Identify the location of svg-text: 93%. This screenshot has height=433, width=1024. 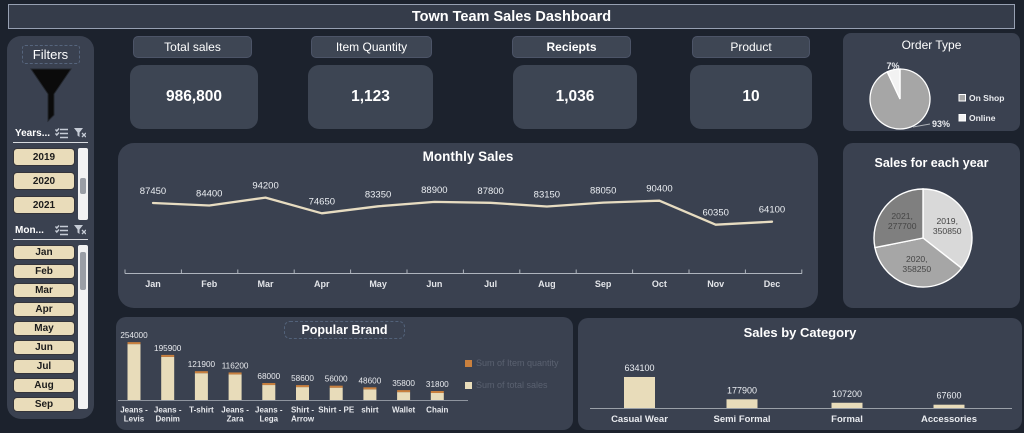
(941, 124).